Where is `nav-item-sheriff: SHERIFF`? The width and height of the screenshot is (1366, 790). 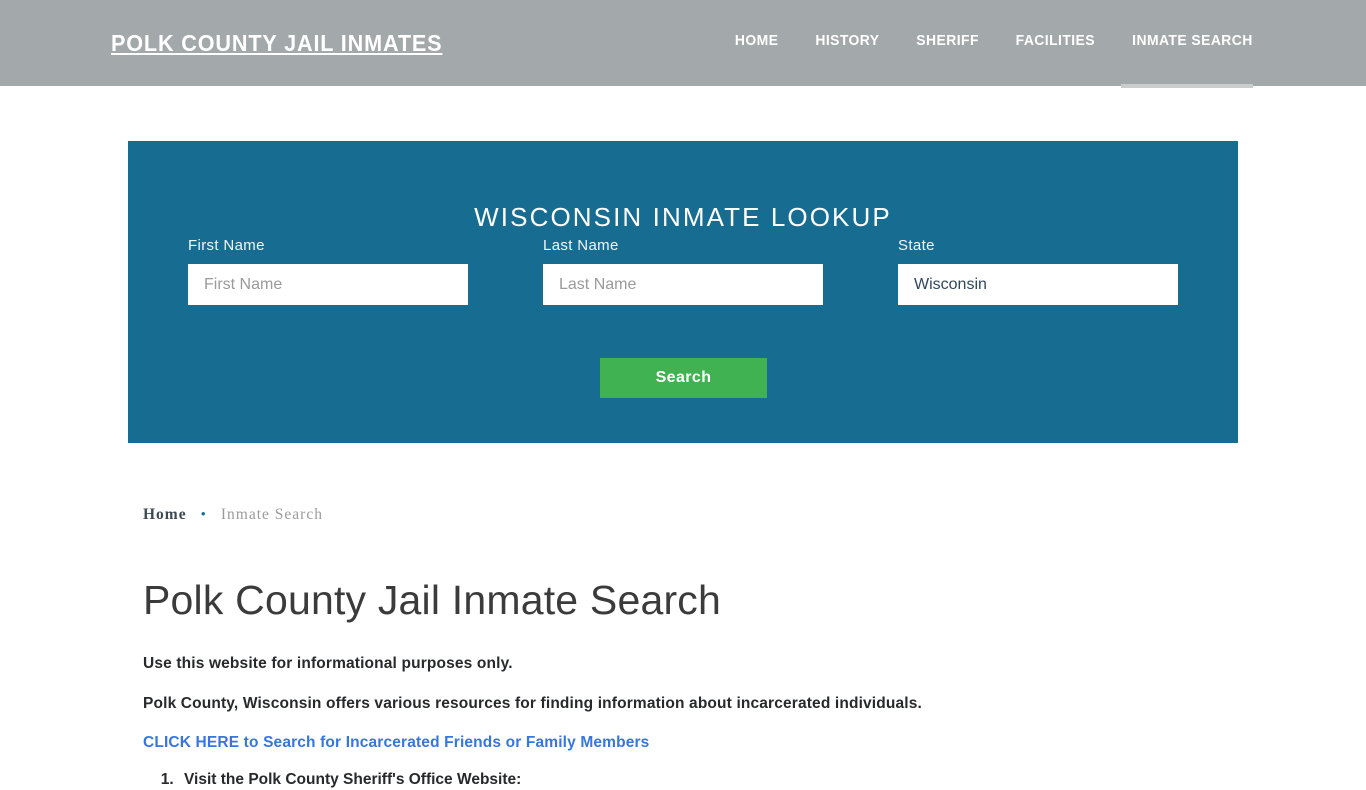 nav-item-sheriff: SHERIFF is located at coordinates (947, 41).